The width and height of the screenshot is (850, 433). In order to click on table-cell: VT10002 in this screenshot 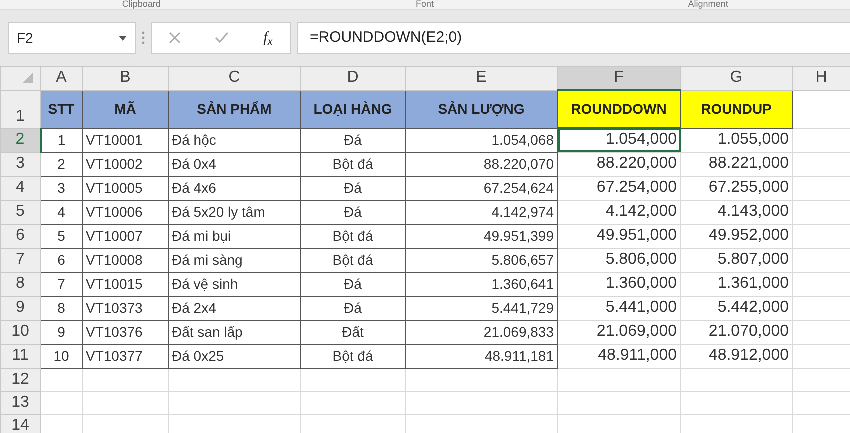, I will do `click(125, 164)`.